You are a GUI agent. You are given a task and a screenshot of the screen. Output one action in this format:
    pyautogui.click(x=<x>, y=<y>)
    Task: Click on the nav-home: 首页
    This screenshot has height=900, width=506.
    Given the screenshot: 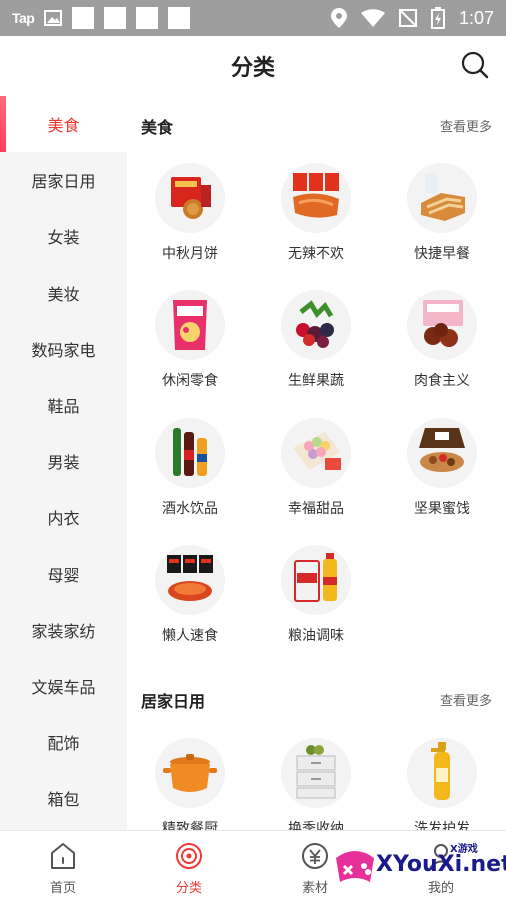 What is the action you would take?
    pyautogui.click(x=63, y=865)
    